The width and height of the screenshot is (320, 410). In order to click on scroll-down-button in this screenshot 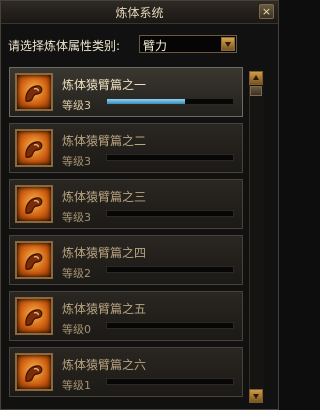, I will do `click(256, 396)`.